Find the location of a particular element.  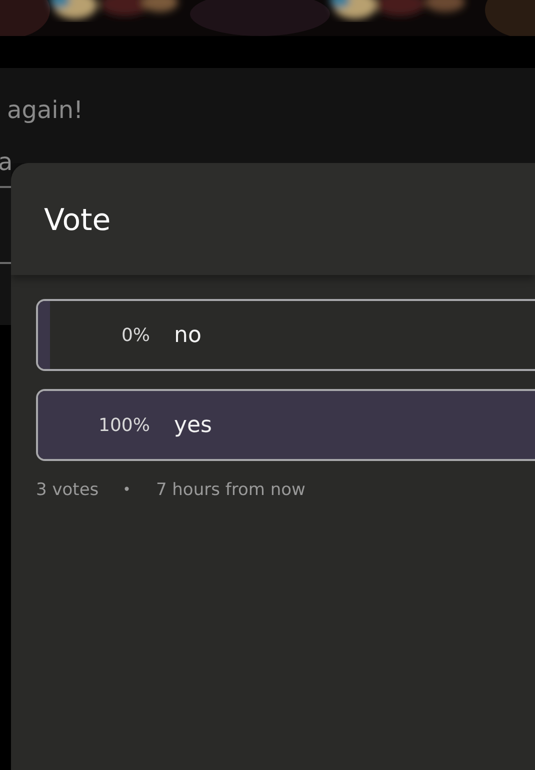

message-text: again! is located at coordinates (45, 110).